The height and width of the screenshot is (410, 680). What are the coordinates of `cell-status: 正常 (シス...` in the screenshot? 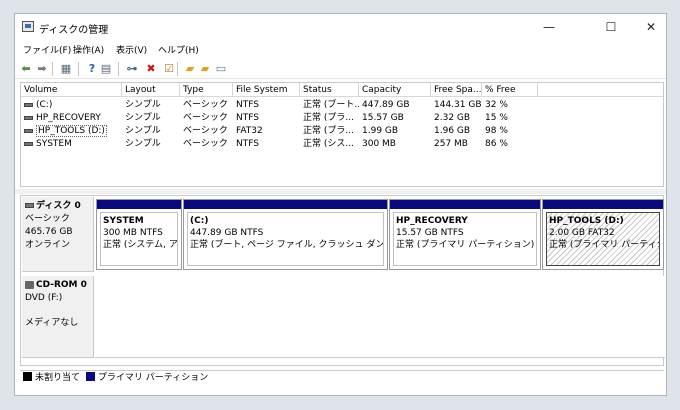 It's located at (328, 144).